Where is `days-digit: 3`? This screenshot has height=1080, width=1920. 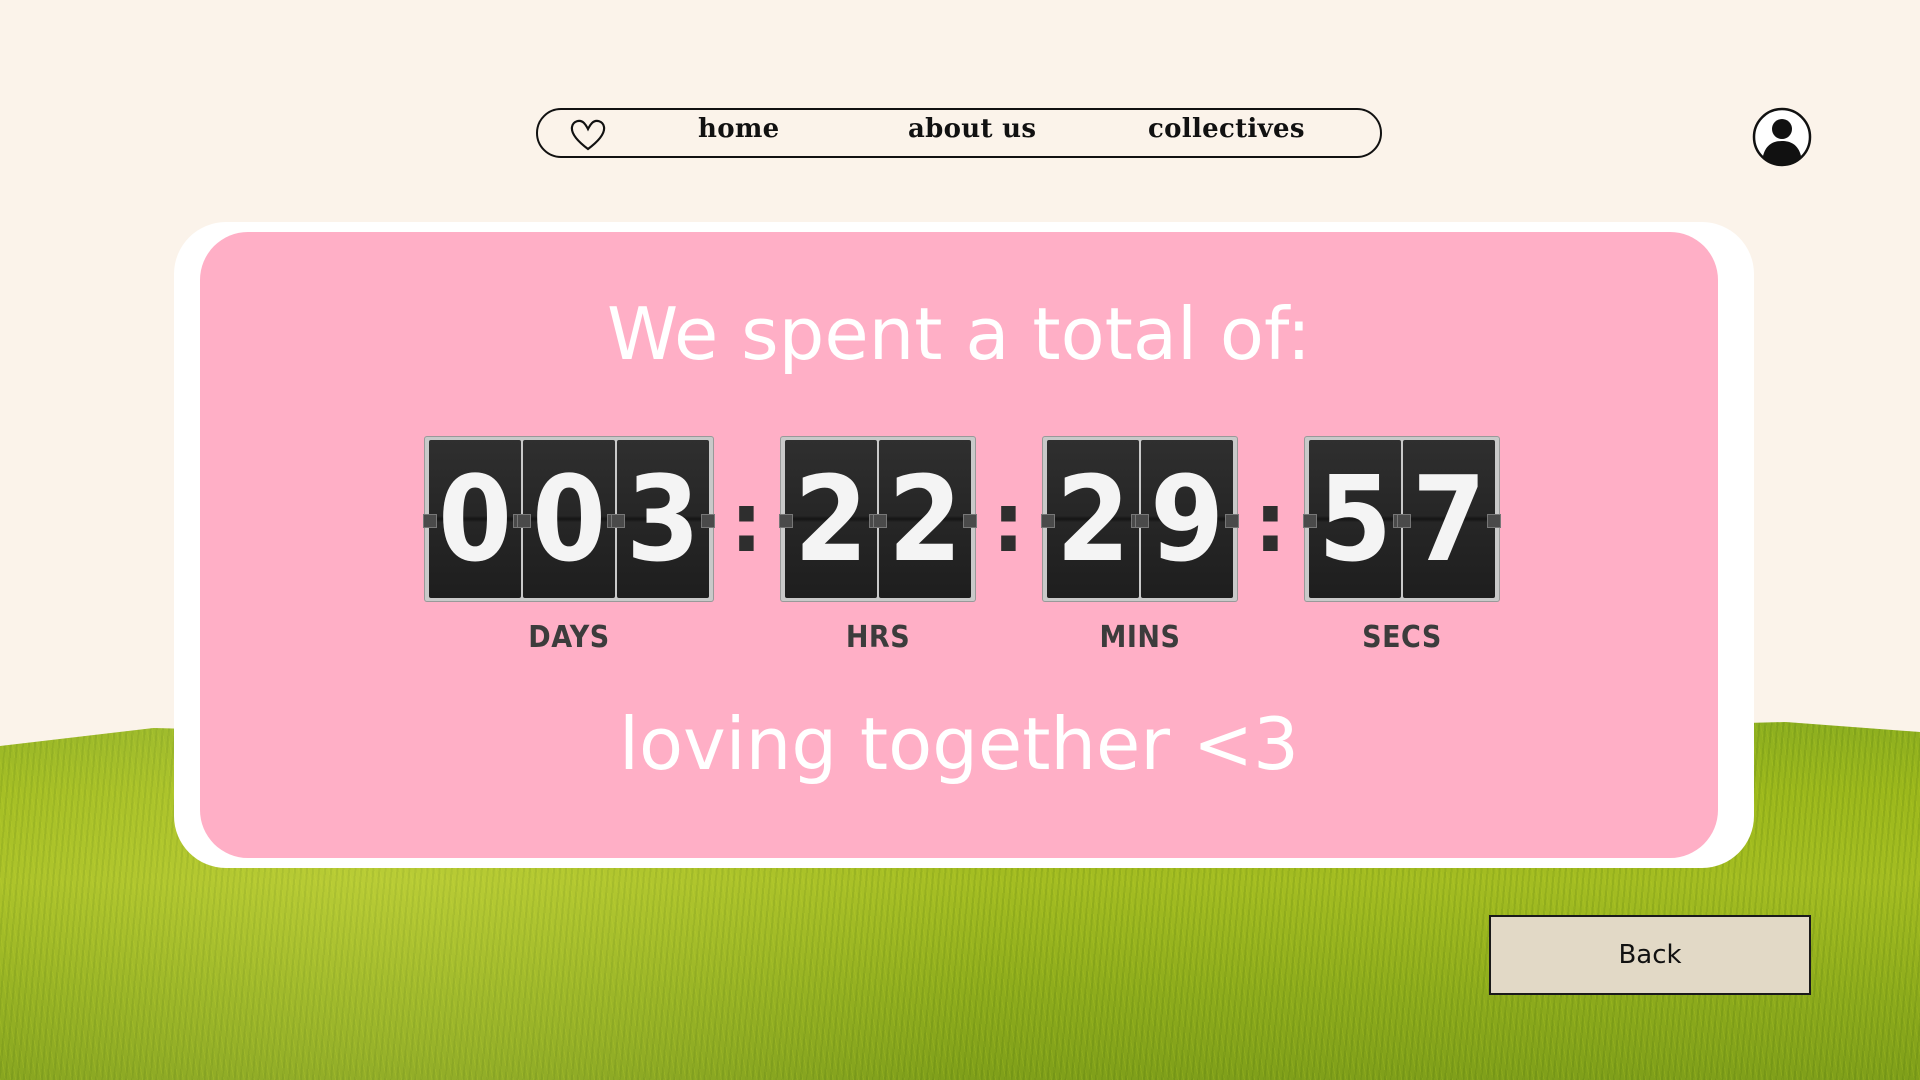
days-digit: 3 is located at coordinates (663, 519).